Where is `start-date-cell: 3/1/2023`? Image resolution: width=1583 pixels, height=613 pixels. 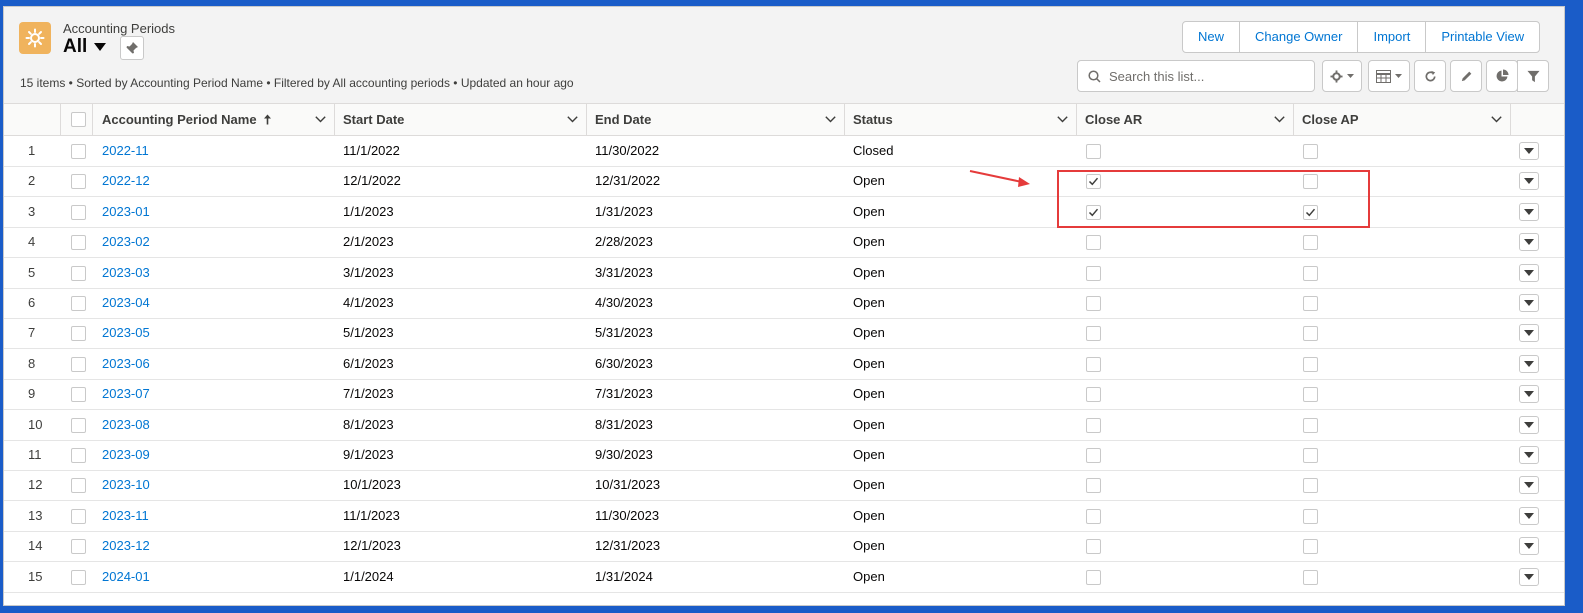
start-date-cell: 3/1/2023 is located at coordinates (368, 272).